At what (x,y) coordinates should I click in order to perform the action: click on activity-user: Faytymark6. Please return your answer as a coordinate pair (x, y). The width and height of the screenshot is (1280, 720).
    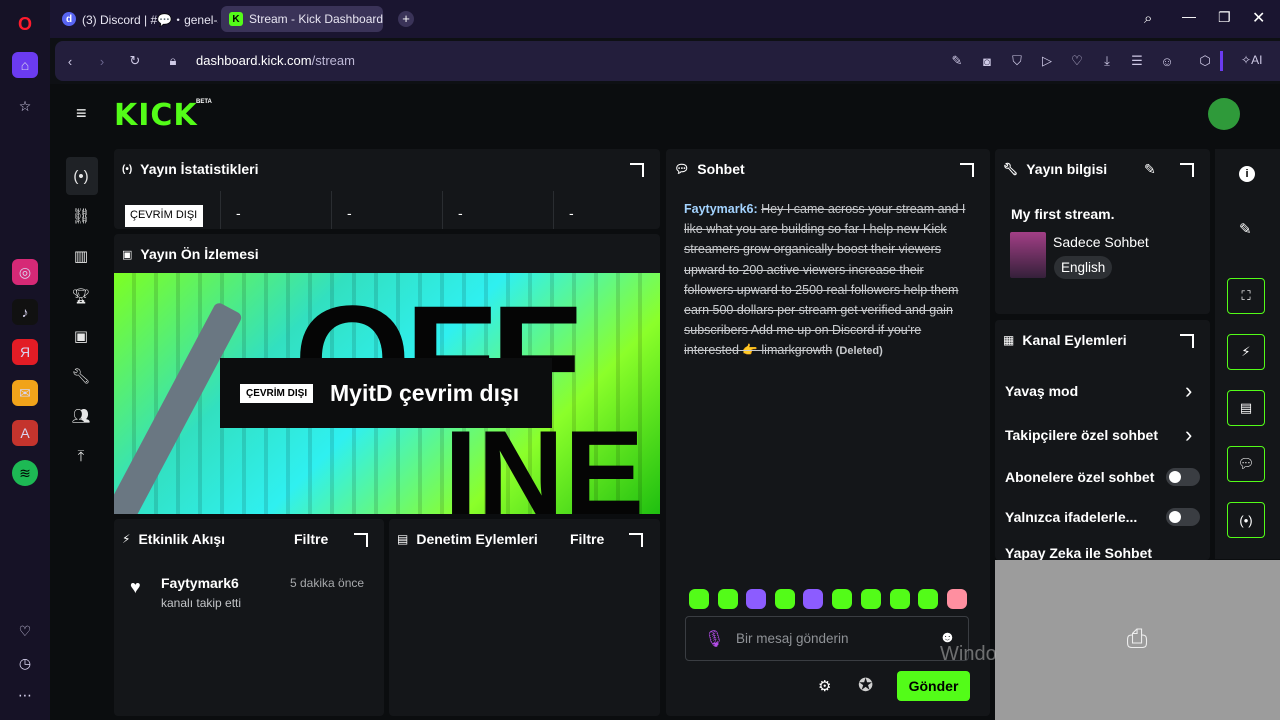
    Looking at the image, I should click on (200, 583).